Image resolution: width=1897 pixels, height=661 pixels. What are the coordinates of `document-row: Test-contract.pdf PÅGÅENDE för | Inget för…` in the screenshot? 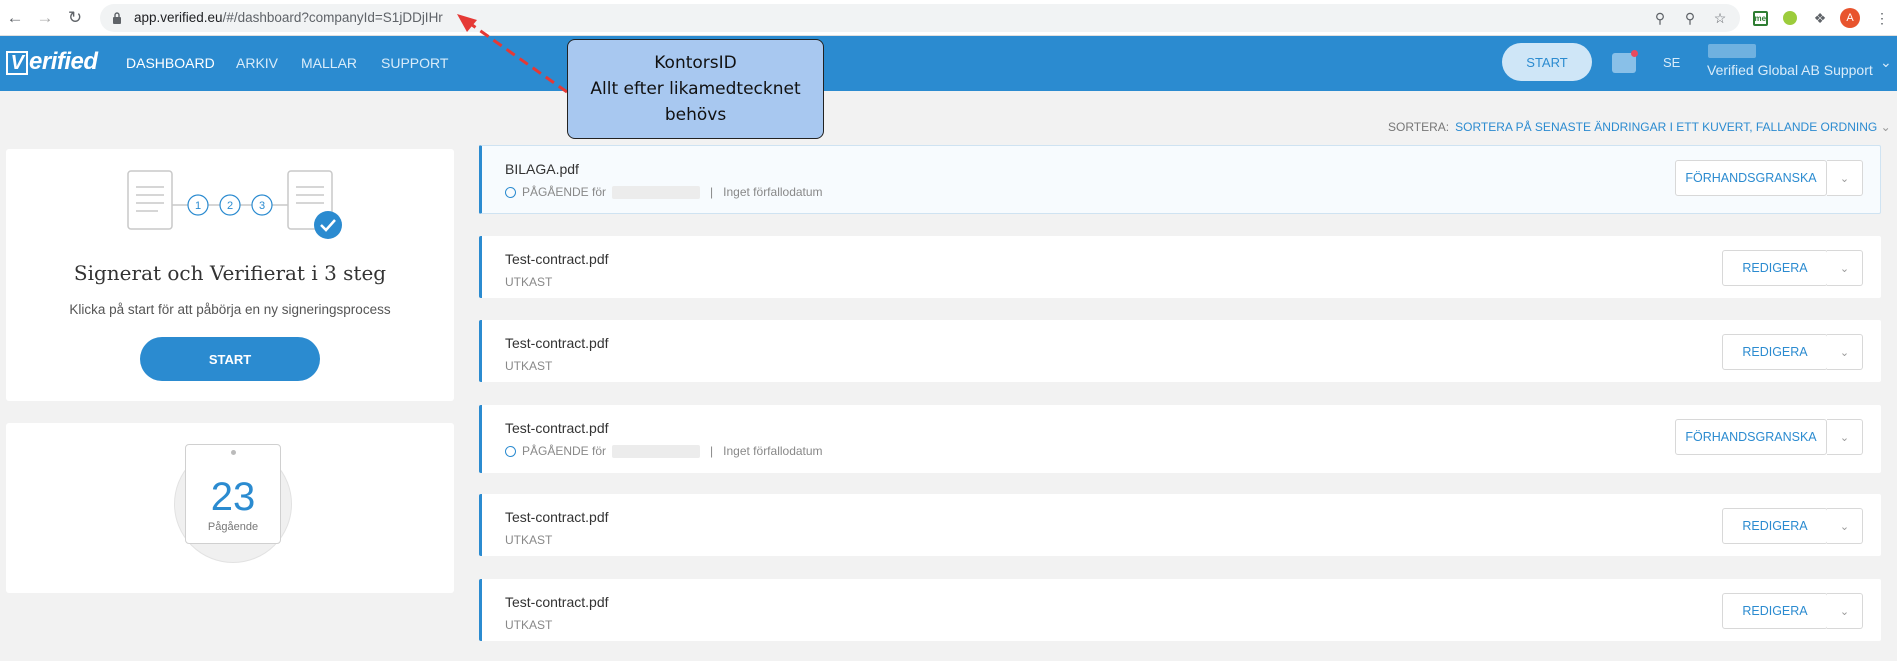 It's located at (1180, 439).